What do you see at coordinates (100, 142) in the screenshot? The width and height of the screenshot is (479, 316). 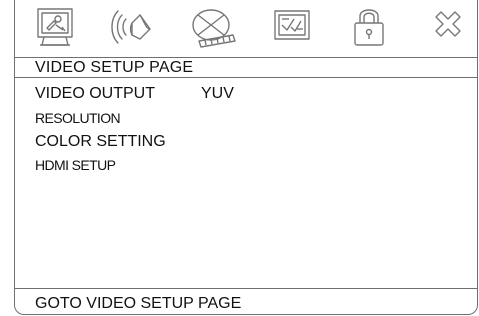 I see `menu-item-color-setting: COLOR SETTING` at bounding box center [100, 142].